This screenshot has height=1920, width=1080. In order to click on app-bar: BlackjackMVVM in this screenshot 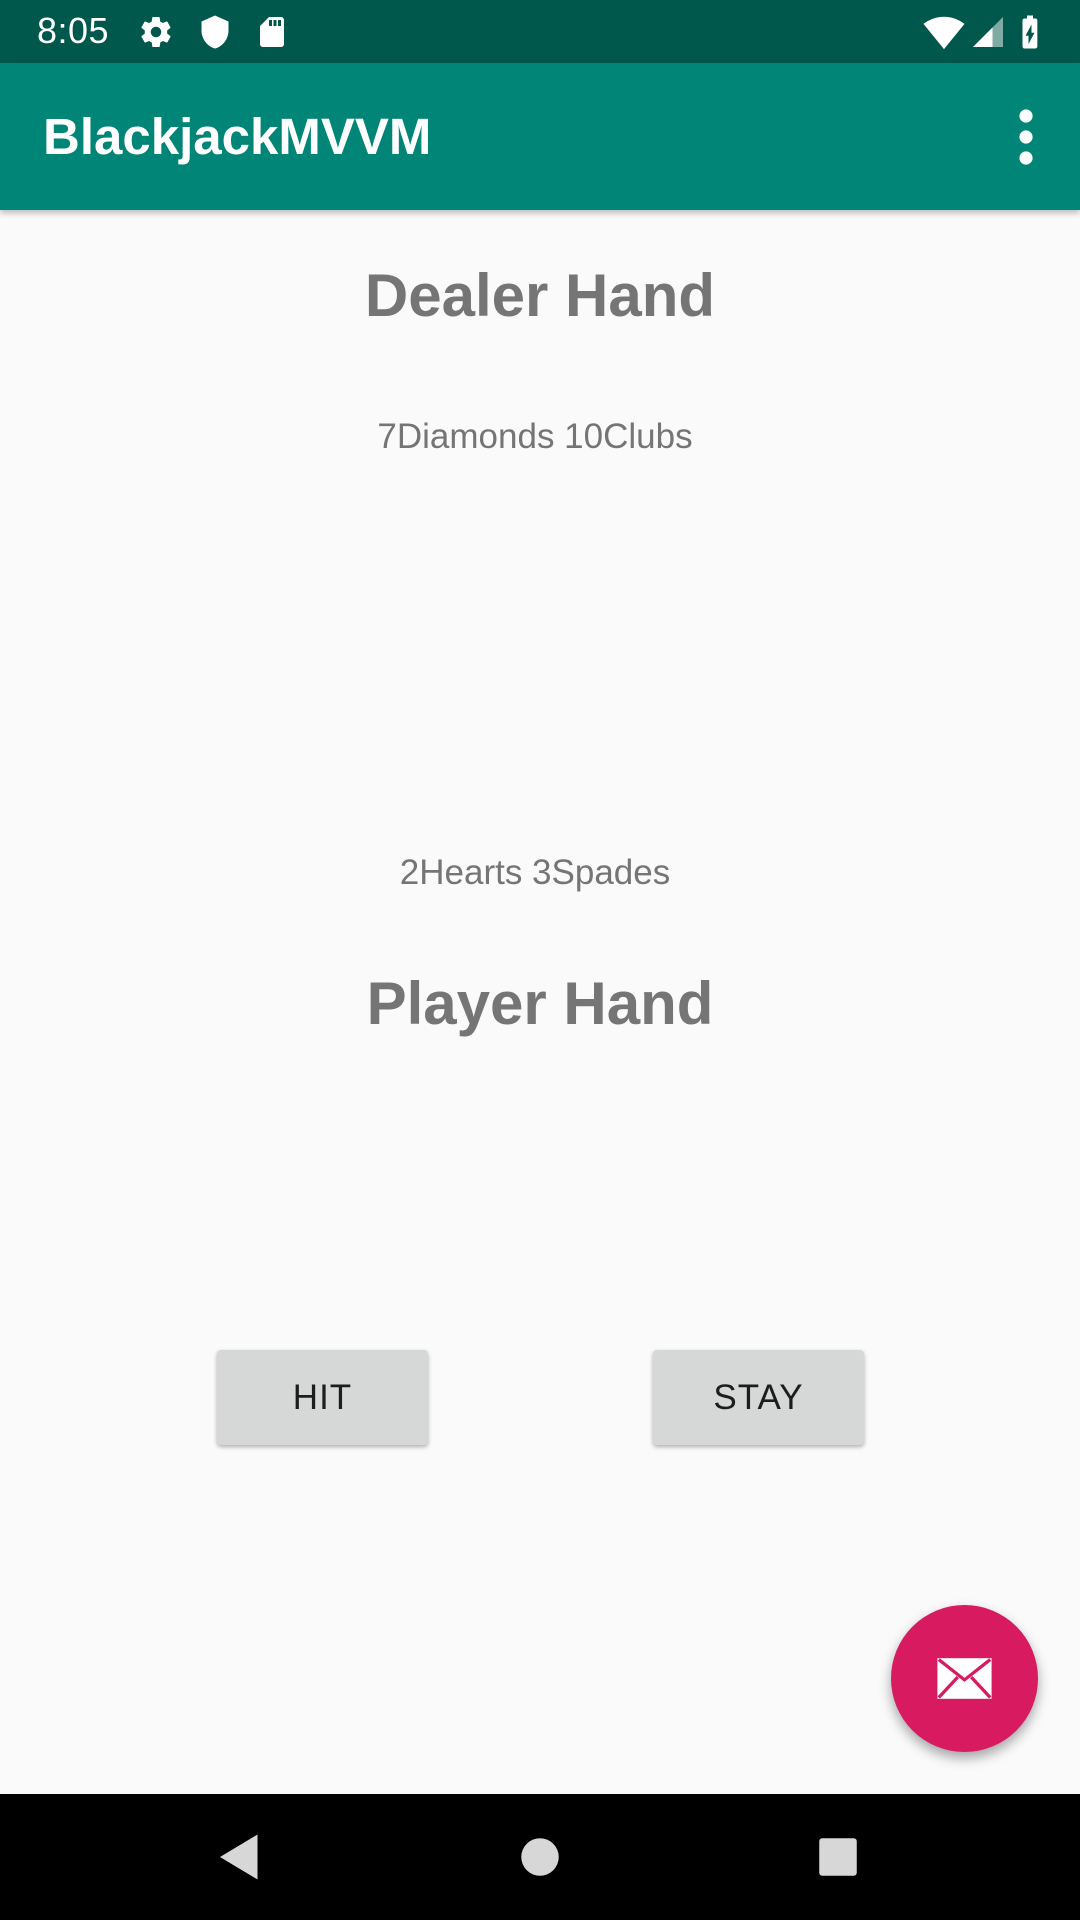, I will do `click(540, 136)`.